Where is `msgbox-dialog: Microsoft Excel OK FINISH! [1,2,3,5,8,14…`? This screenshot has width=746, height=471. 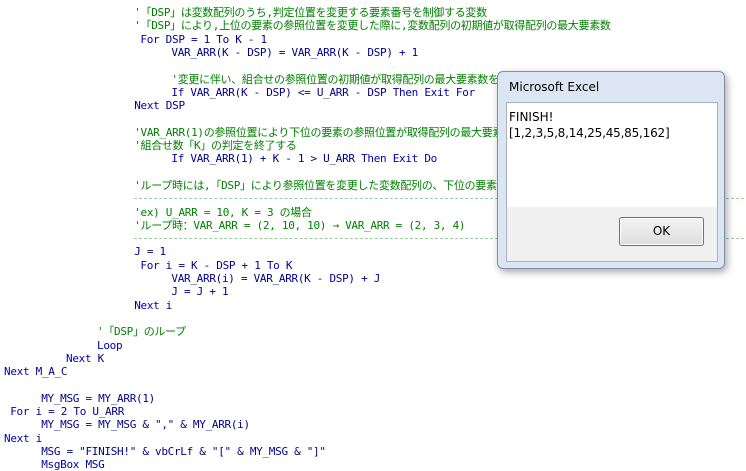
msgbox-dialog: Microsoft Excel OK FINISH! [1,2,3,5,8,14… is located at coordinates (611, 170).